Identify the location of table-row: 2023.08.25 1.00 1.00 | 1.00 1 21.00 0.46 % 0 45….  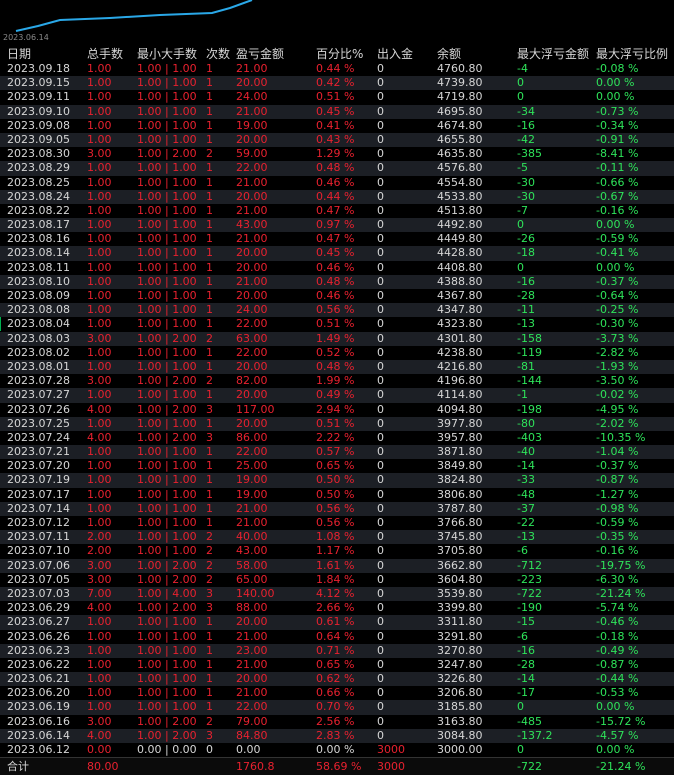
(337, 183).